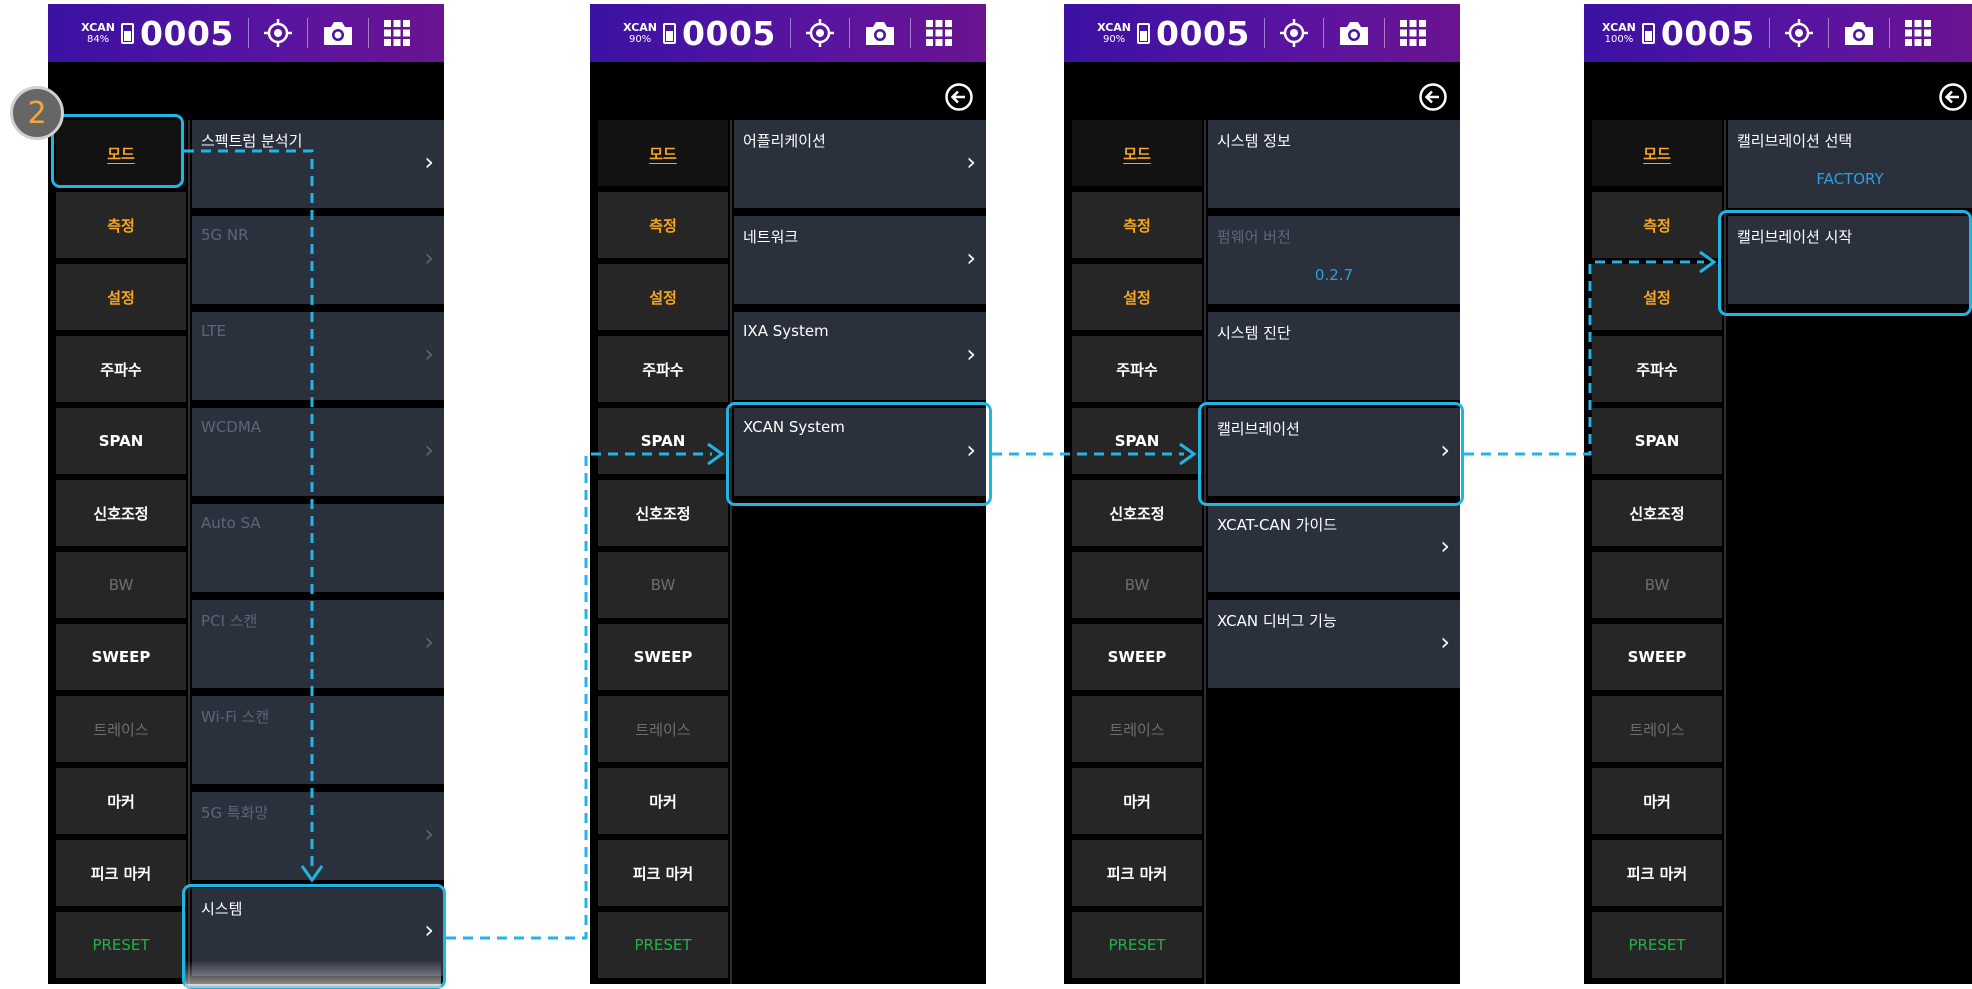 Image resolution: width=1972 pixels, height=989 pixels. Describe the element at coordinates (312, 874) in the screenshot. I see `arrowhead-down` at that location.